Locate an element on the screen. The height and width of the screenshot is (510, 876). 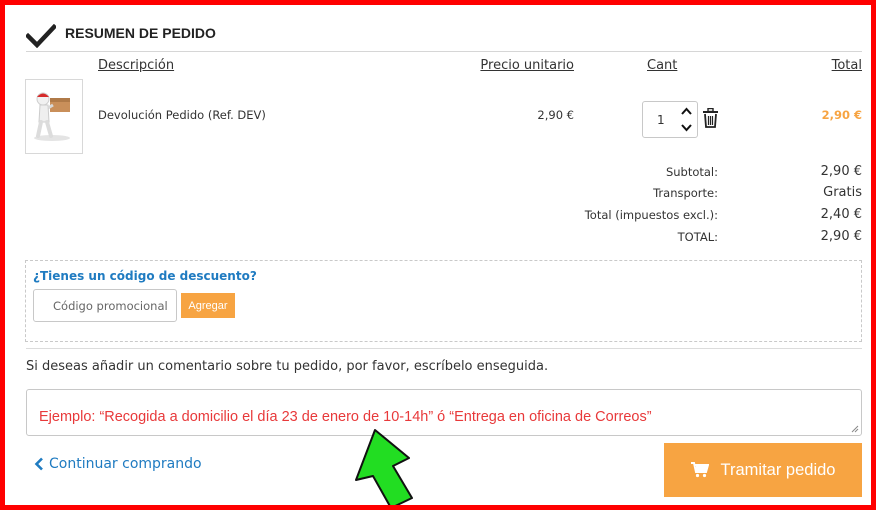
column-header-unit-price: Precio unitario is located at coordinates (527, 65).